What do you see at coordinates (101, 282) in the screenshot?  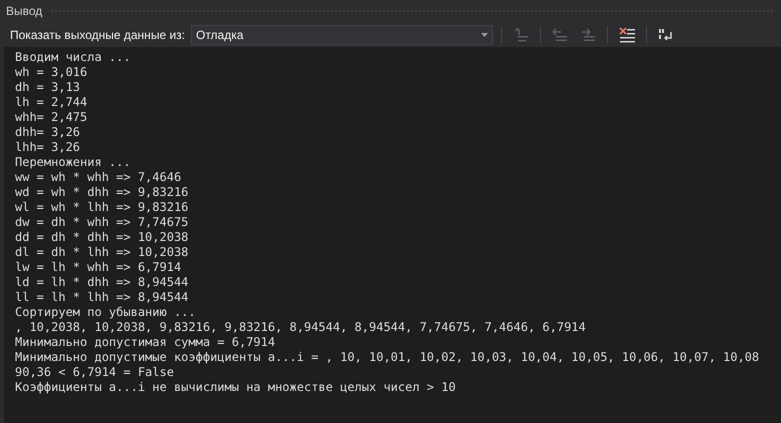 I see `output-line: ld = lh * dhh => 8,94544` at bounding box center [101, 282].